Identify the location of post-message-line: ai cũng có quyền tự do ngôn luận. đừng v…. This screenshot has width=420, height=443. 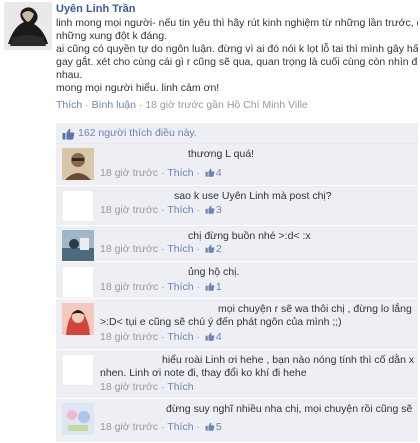
(237, 49).